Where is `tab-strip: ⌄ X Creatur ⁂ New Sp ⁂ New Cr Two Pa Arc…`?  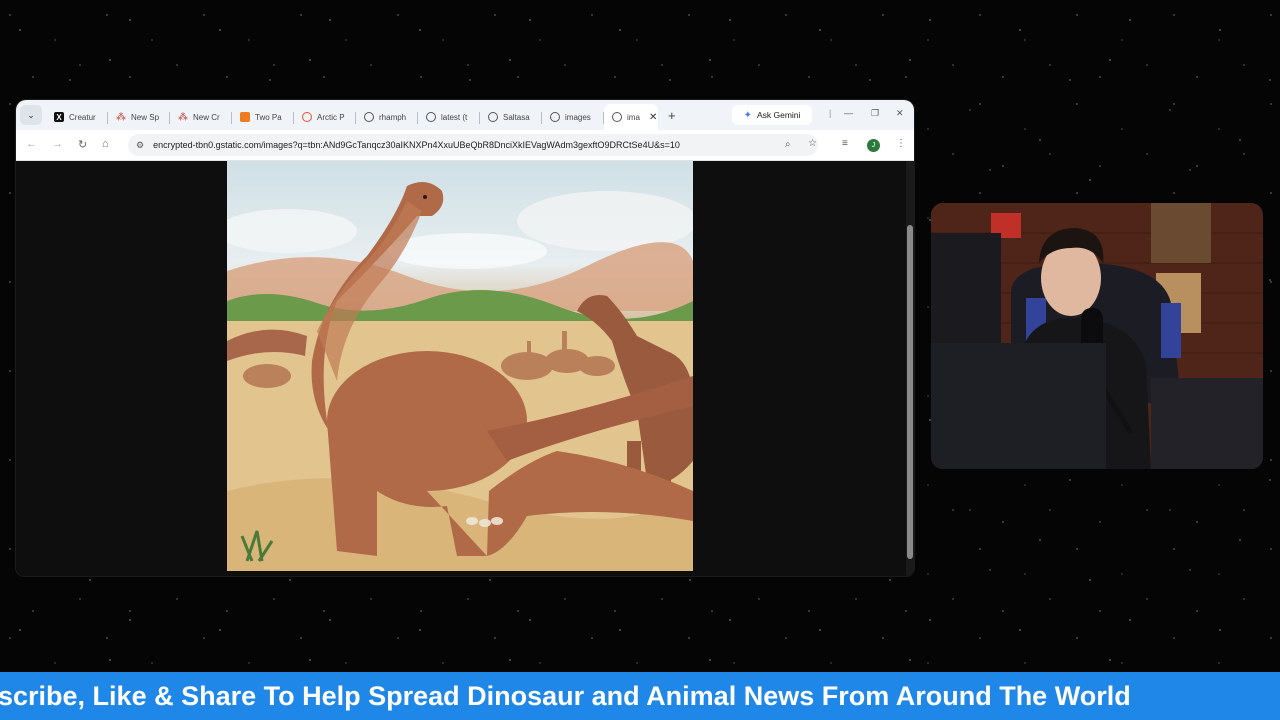 tab-strip: ⌄ X Creatur ⁂ New Sp ⁂ New Cr Two Pa Arc… is located at coordinates (465, 115).